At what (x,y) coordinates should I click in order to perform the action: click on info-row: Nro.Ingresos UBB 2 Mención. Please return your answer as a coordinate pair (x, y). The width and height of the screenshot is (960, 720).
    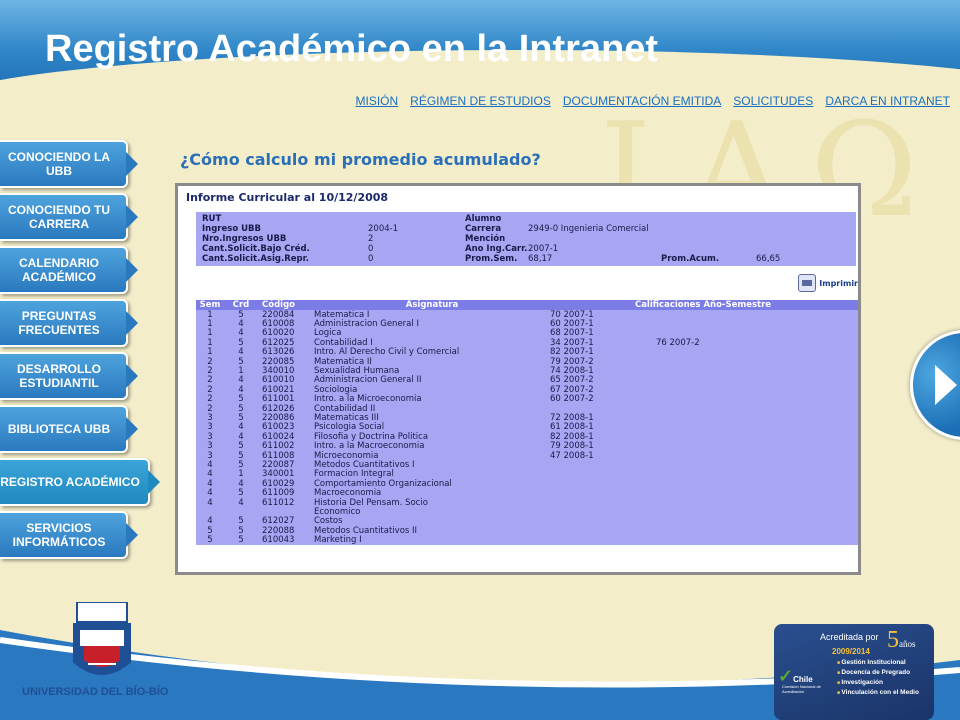
    Looking at the image, I should click on (526, 239).